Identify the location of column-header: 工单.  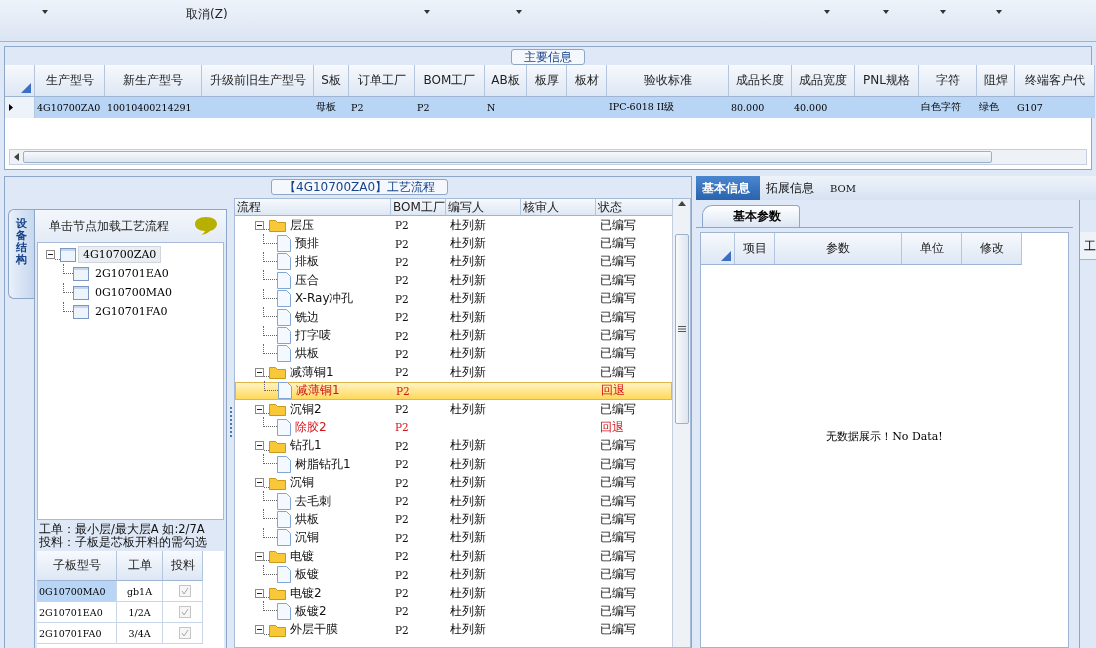
(140, 566).